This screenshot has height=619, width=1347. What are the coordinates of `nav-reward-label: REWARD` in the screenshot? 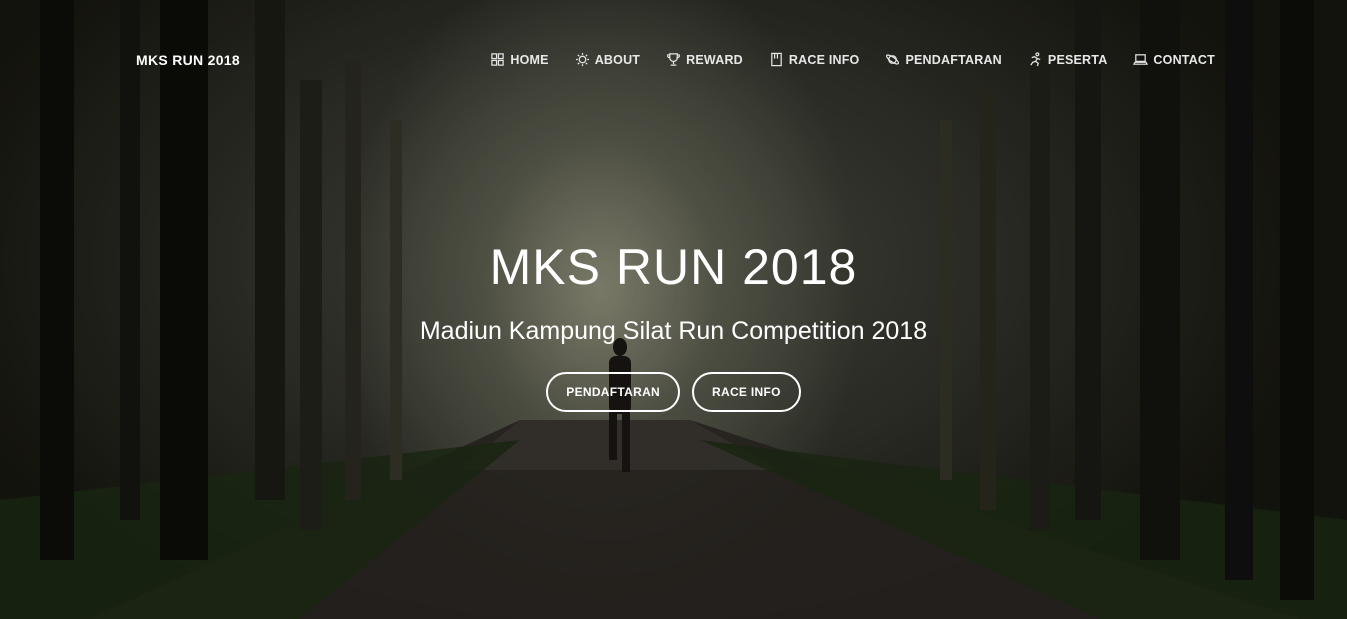 It's located at (714, 59).